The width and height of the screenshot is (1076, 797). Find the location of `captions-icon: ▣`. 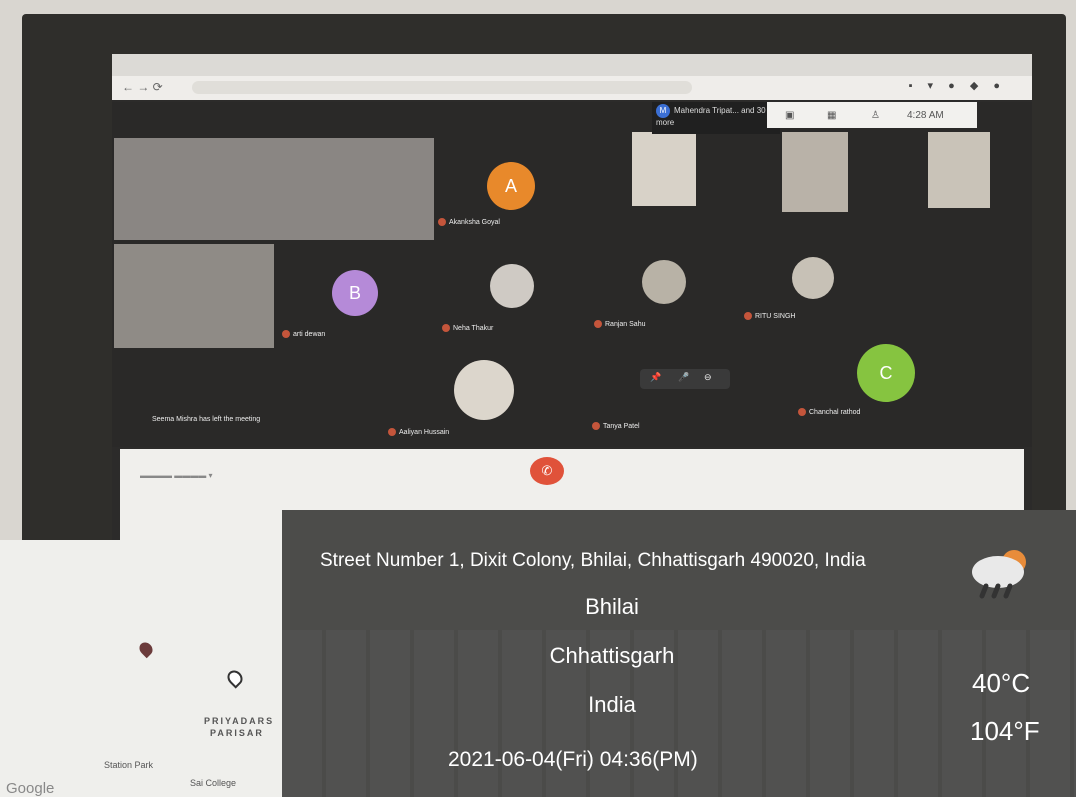

captions-icon: ▣ is located at coordinates (789, 115).